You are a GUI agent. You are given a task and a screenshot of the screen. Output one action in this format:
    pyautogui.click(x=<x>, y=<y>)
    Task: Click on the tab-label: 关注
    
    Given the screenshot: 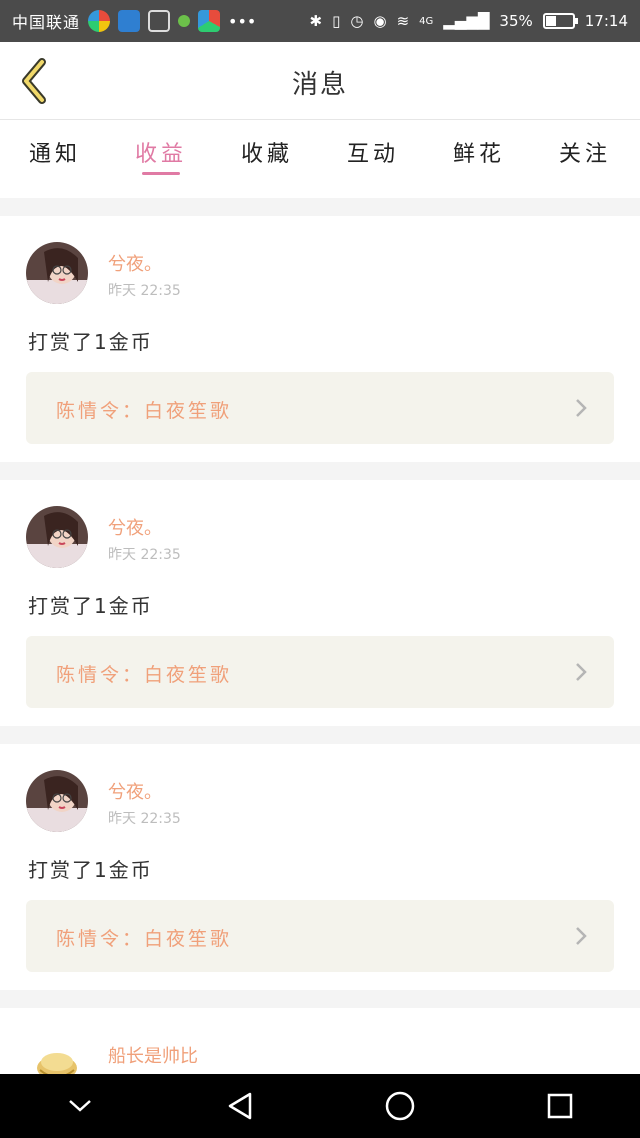 What is the action you would take?
    pyautogui.click(x=584, y=154)
    